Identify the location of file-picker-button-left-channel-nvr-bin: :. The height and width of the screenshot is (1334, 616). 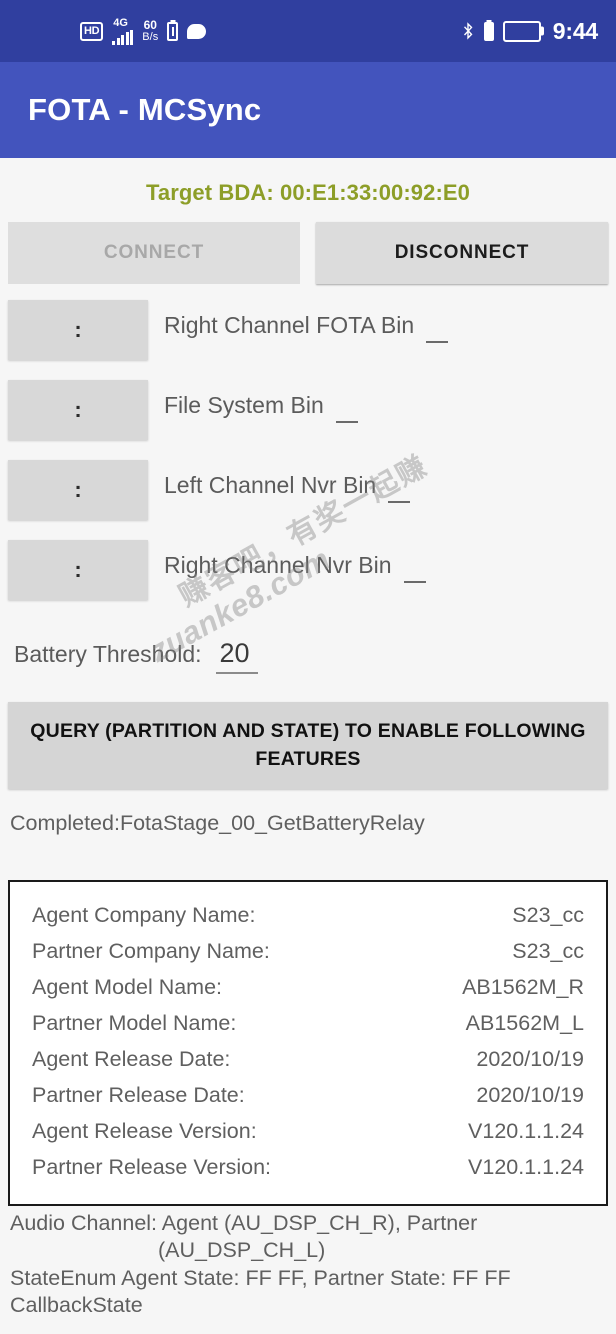
(78, 490).